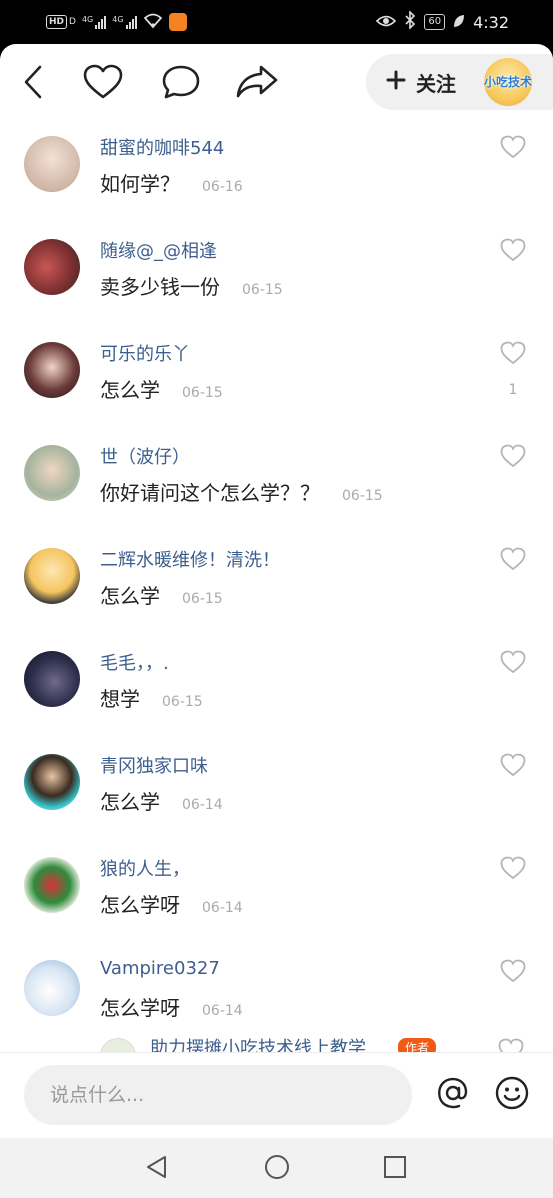 This screenshot has height=1198, width=553. What do you see at coordinates (158, 250) in the screenshot?
I see `comment-username: 随缘@_@相逢` at bounding box center [158, 250].